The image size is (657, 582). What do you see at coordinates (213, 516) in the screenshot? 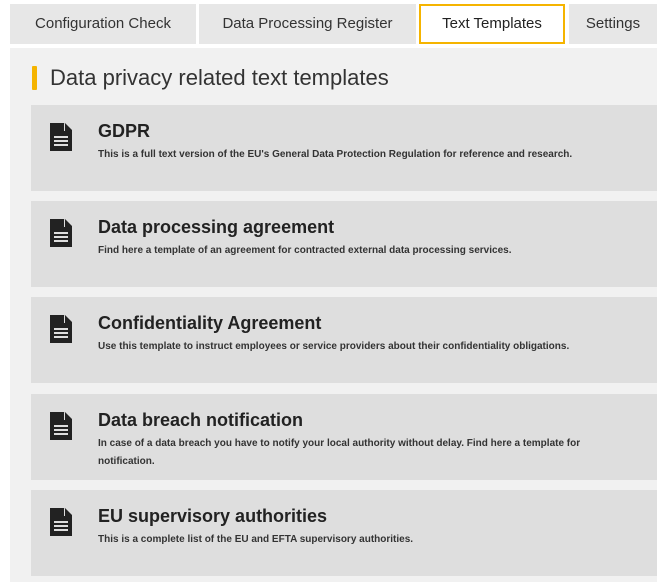
I see `template-title: EU supervisory authorities` at bounding box center [213, 516].